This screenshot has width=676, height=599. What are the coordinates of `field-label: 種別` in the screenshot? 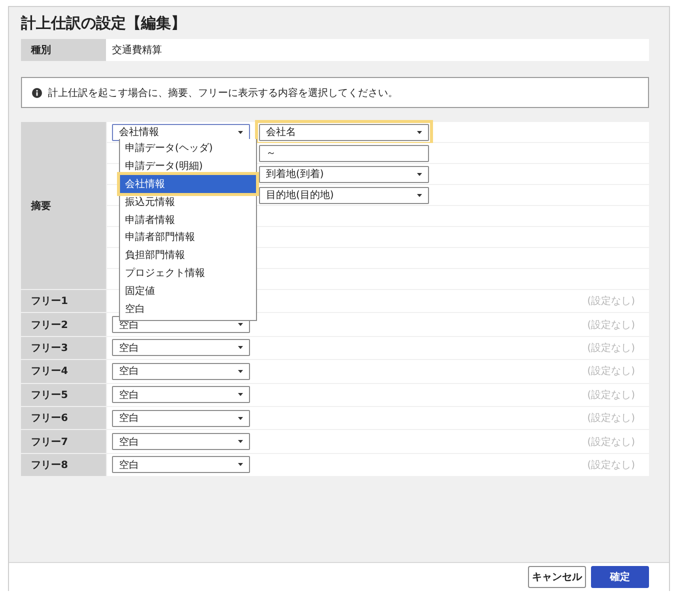 It's located at (63, 50).